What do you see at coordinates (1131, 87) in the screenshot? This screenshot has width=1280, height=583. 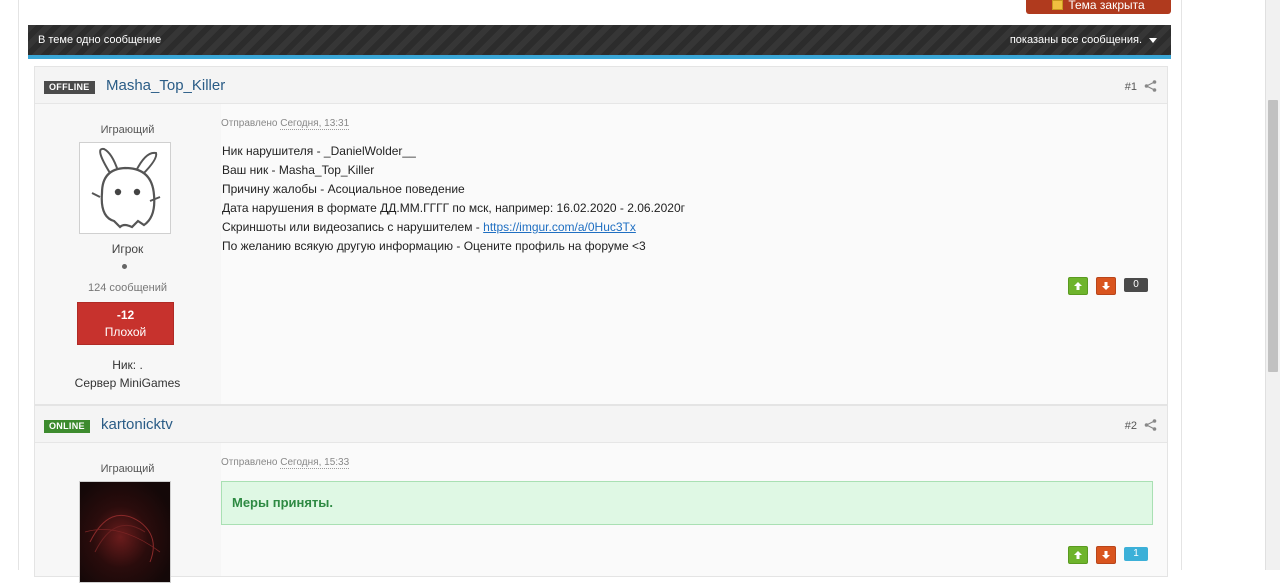 I see `post-number-link: #1` at bounding box center [1131, 87].